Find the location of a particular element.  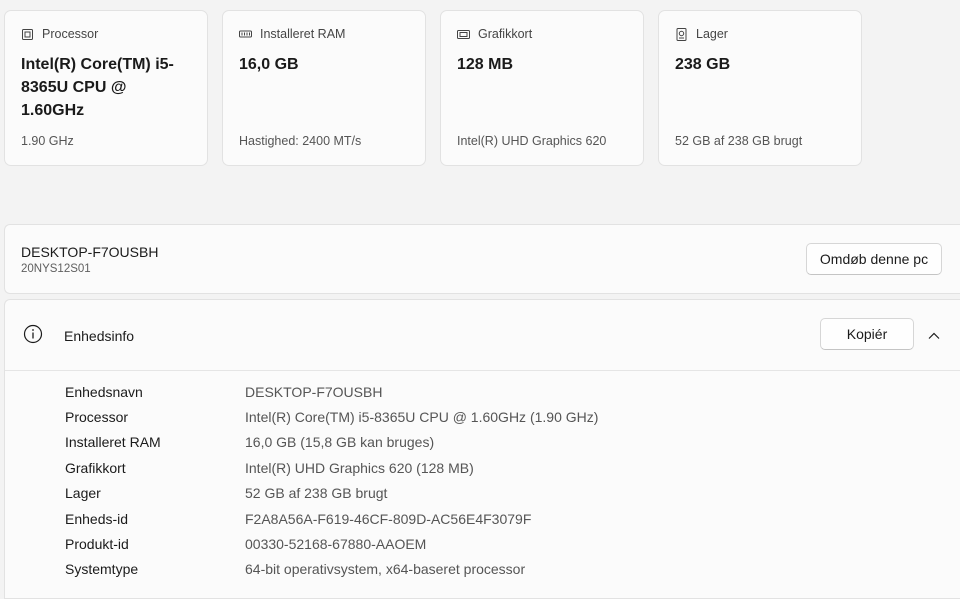

graphics-card-icon is located at coordinates (463, 34).